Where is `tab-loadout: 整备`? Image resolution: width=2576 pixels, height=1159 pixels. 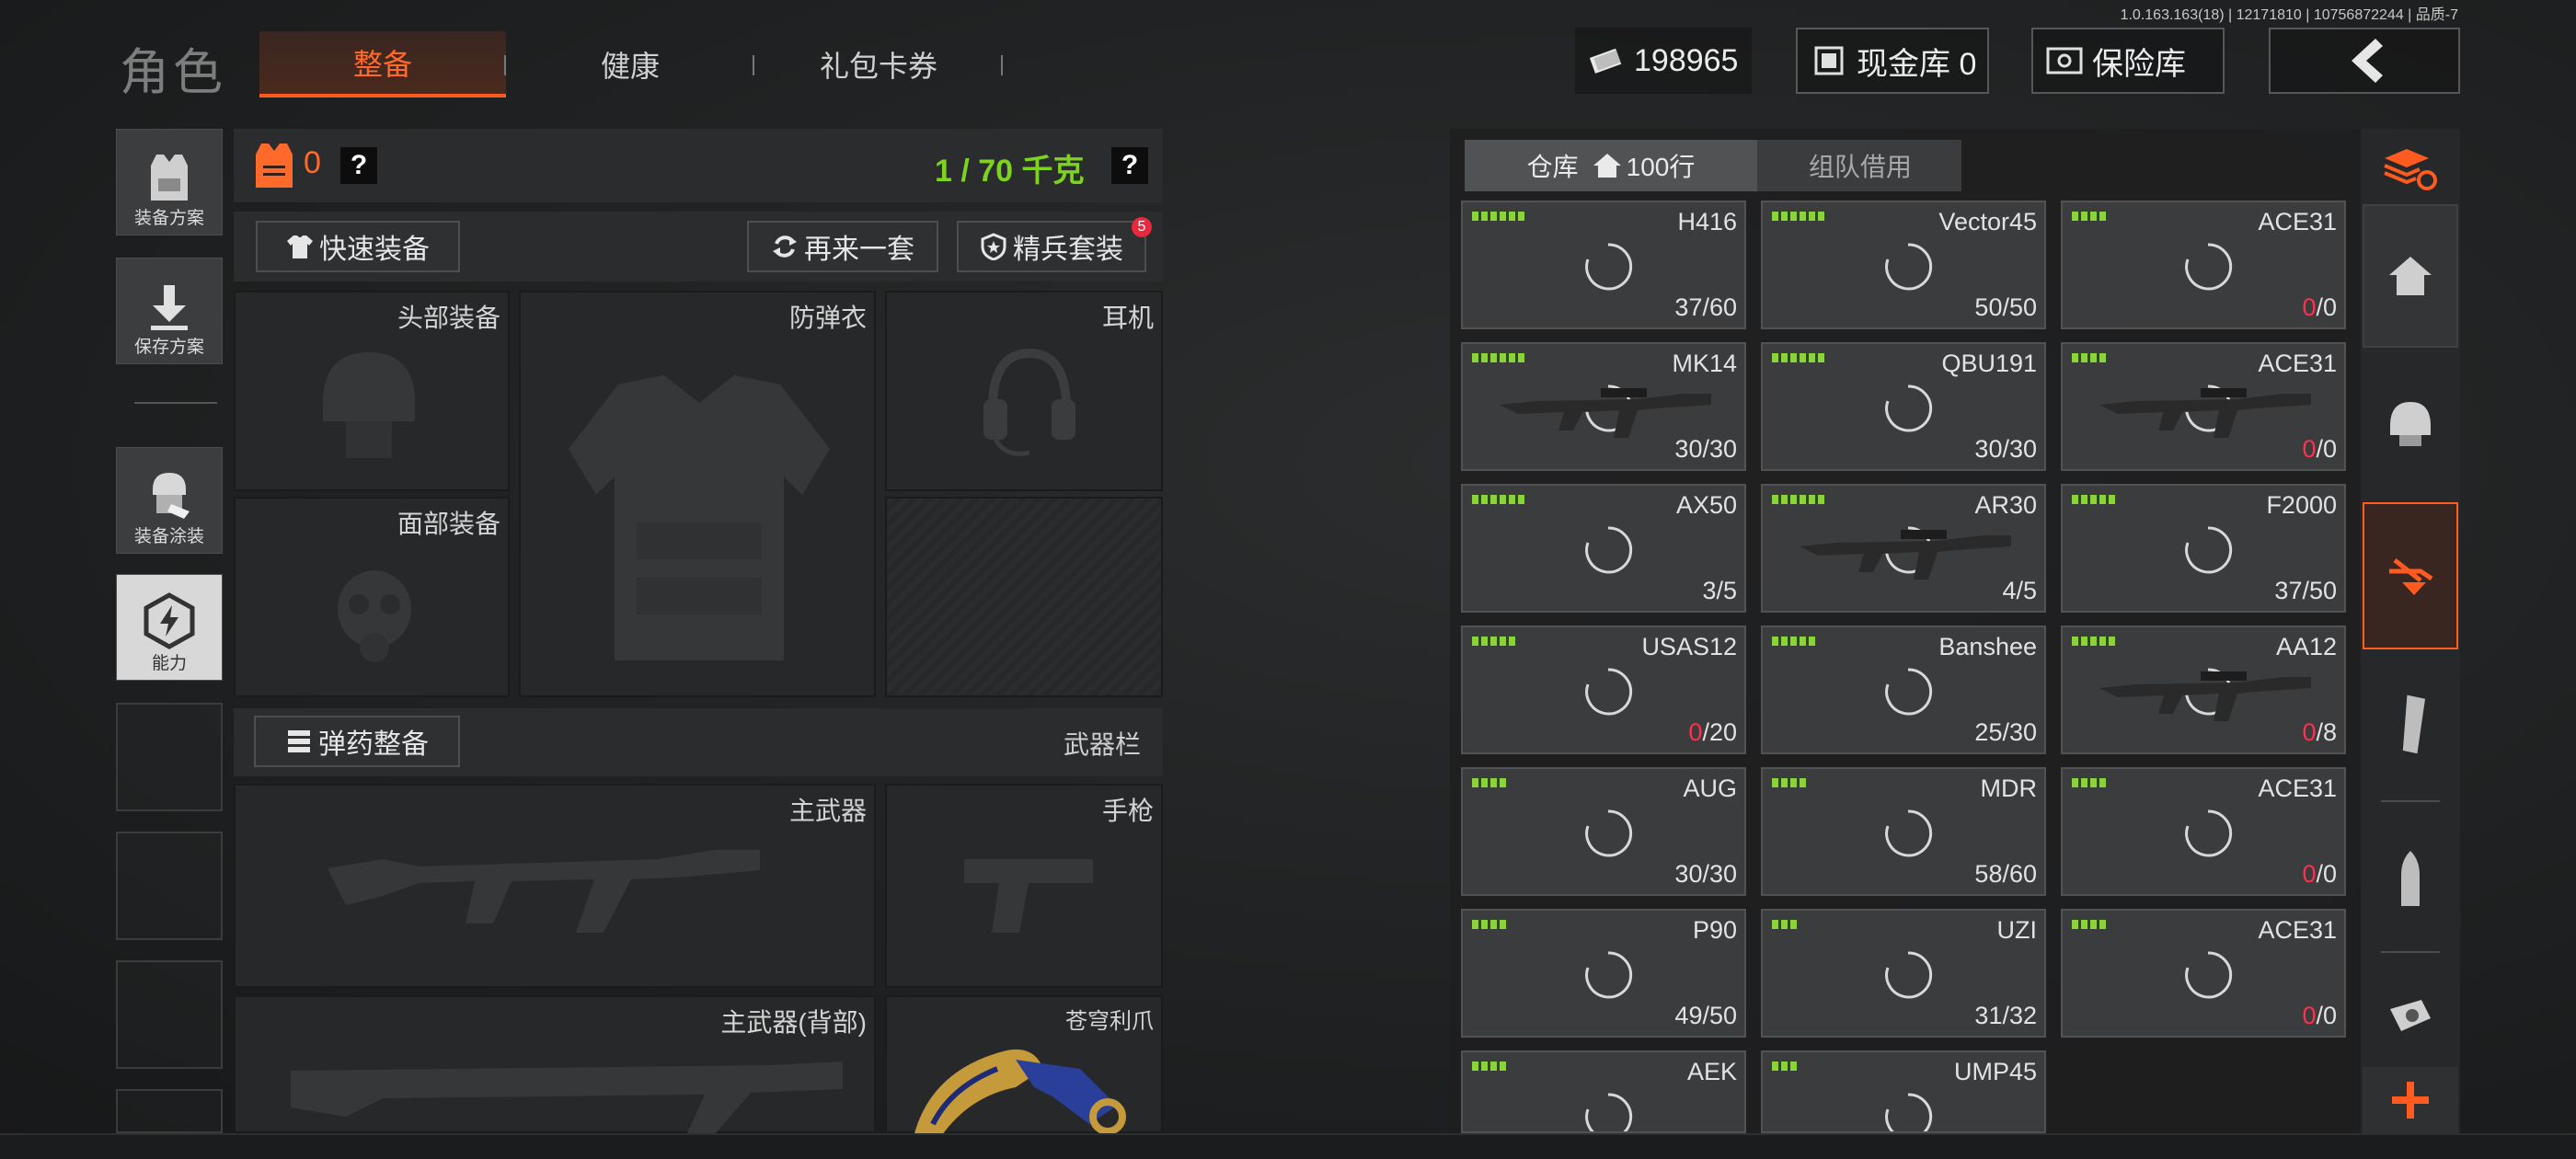
tab-loadout: 整备 is located at coordinates (382, 64).